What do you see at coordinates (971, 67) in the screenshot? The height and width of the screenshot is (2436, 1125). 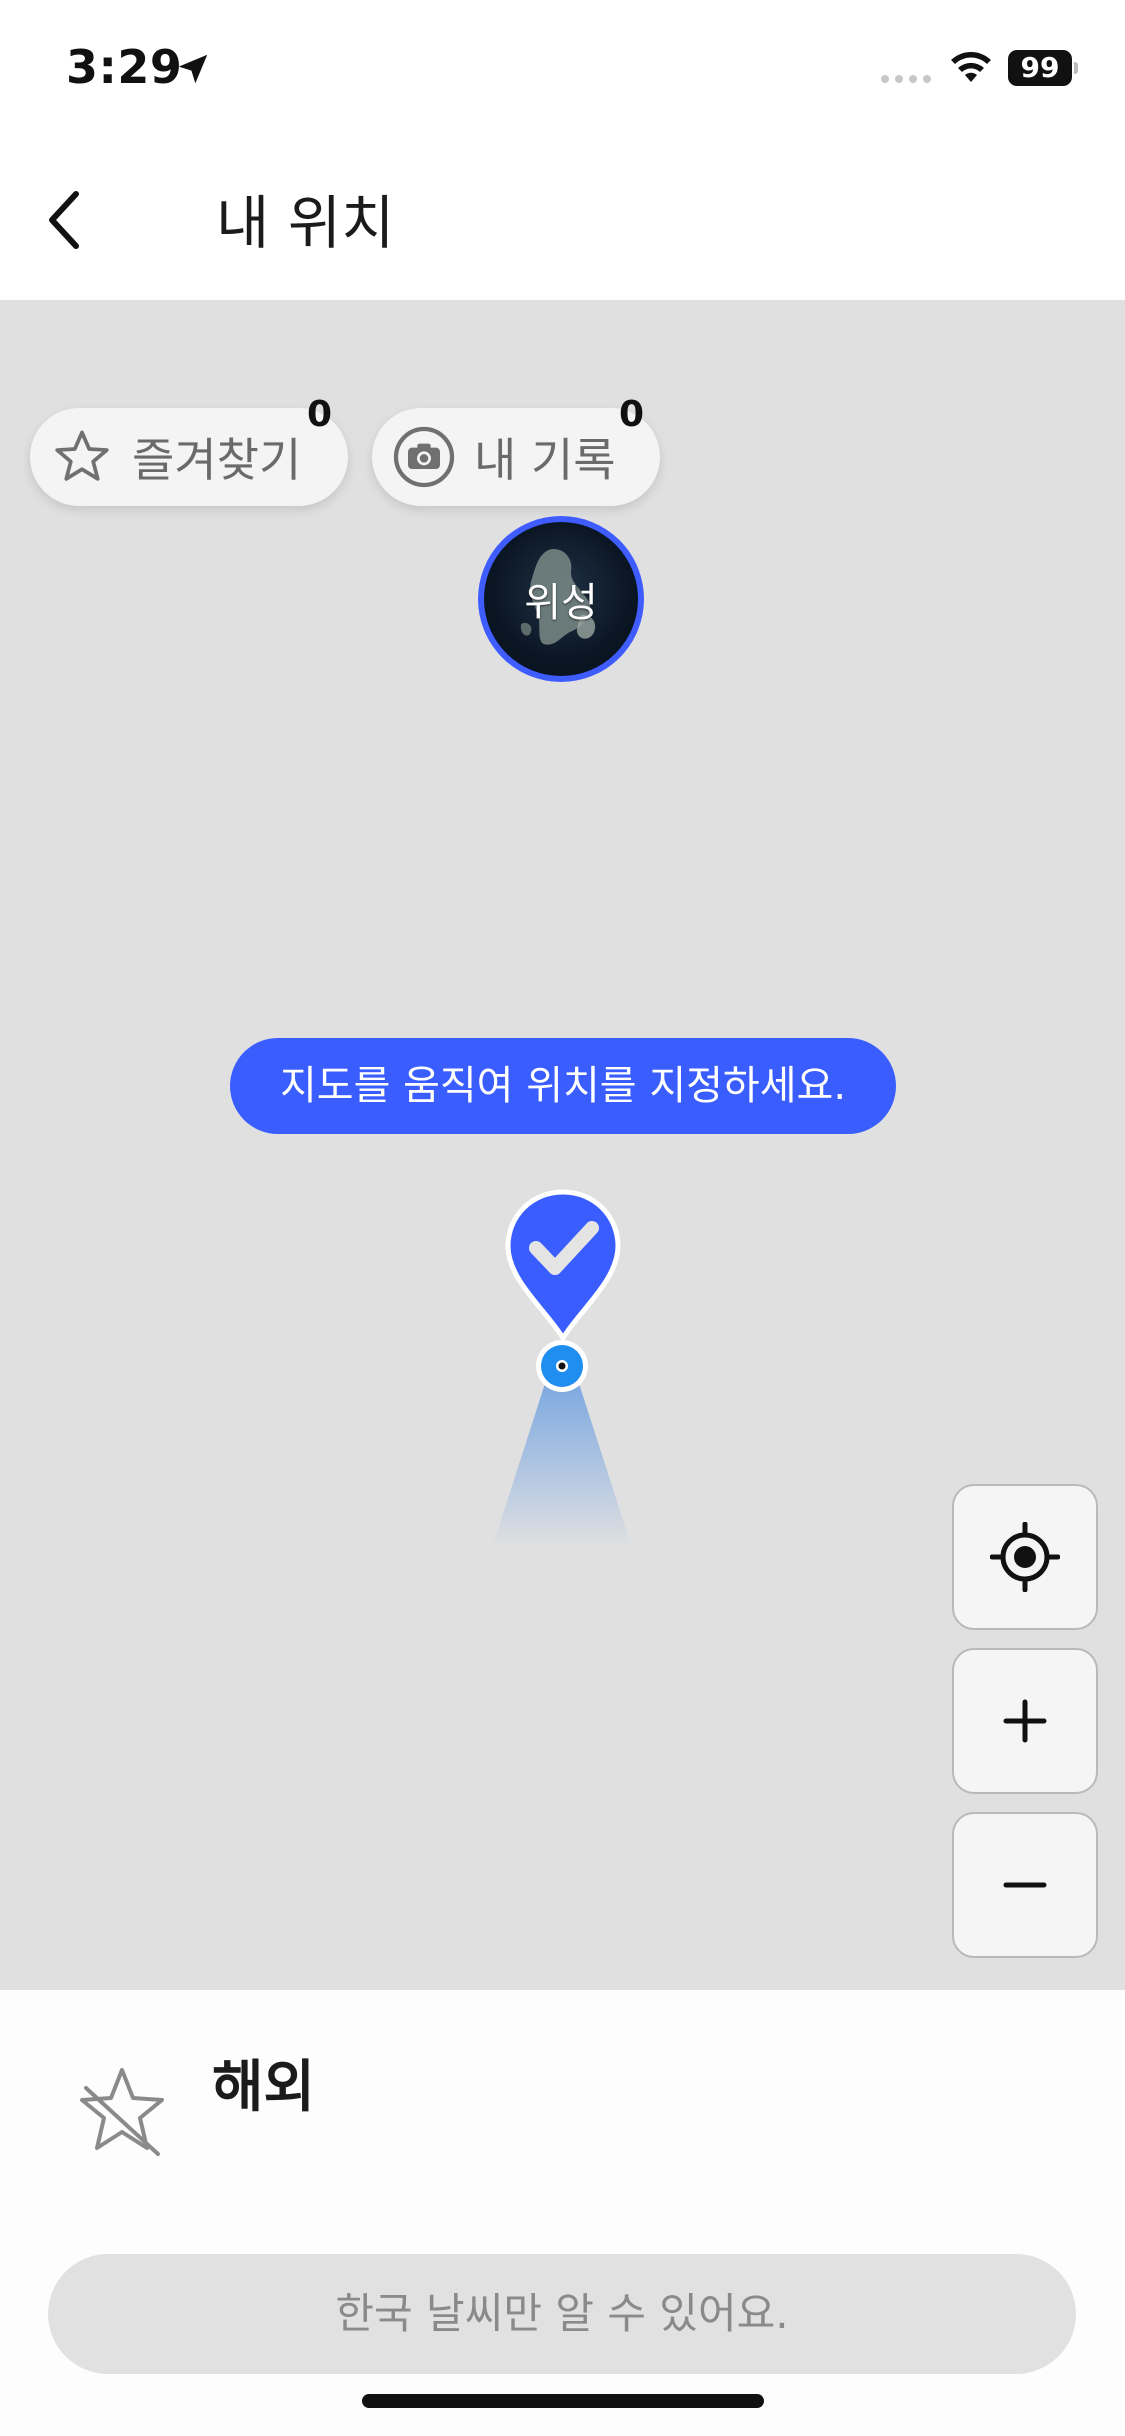 I see `wifi-icon` at bounding box center [971, 67].